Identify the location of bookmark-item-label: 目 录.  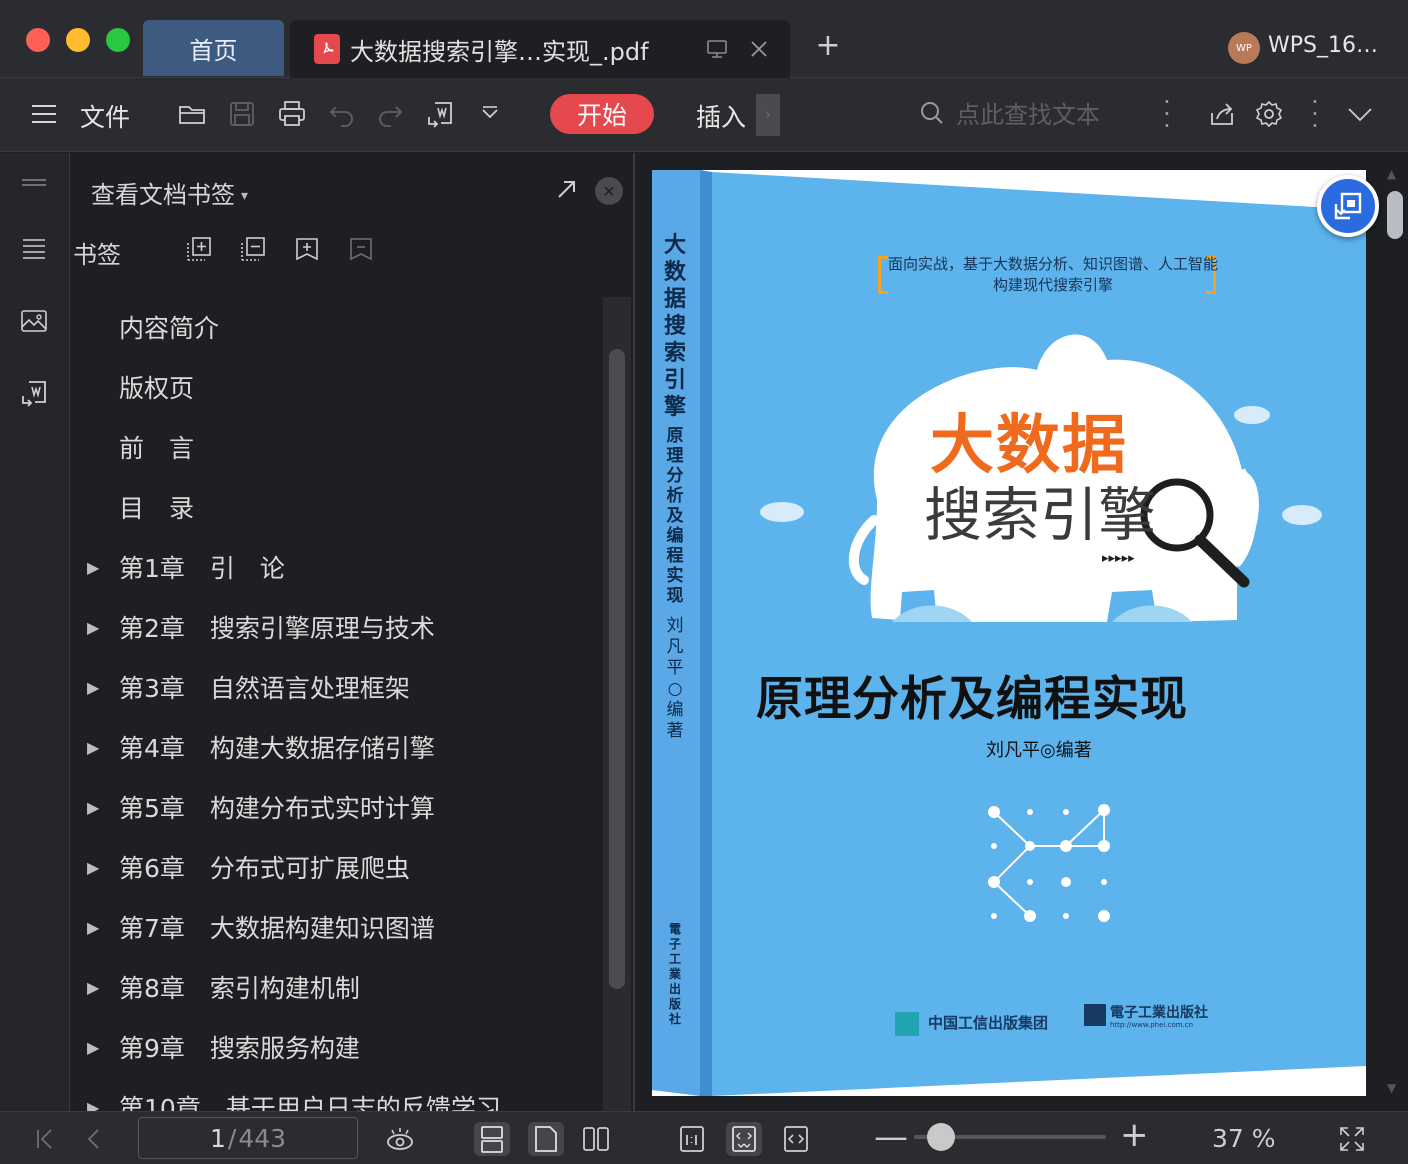
(157, 508).